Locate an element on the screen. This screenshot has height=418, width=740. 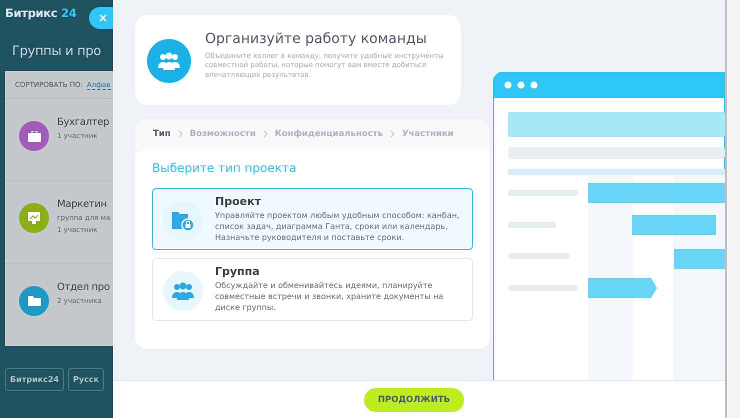
section-heading: Выберите тип проекта is located at coordinates (225, 168).